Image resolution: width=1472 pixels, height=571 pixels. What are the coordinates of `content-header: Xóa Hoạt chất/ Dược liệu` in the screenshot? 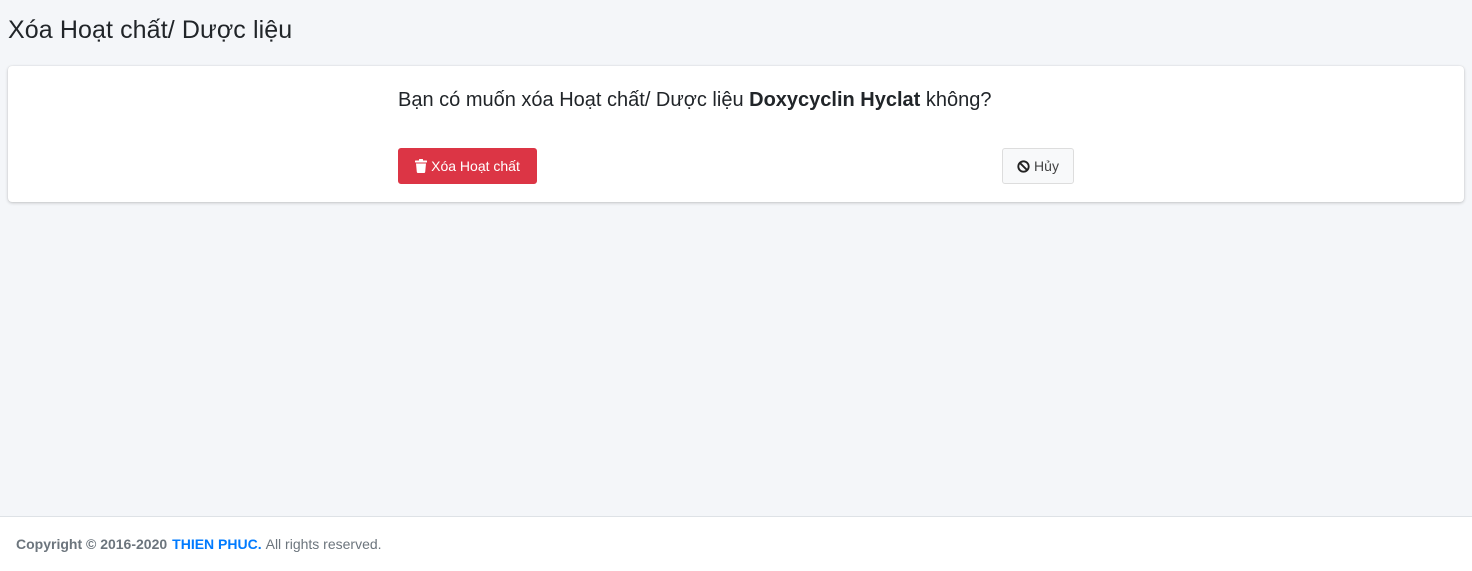 It's located at (150, 30).